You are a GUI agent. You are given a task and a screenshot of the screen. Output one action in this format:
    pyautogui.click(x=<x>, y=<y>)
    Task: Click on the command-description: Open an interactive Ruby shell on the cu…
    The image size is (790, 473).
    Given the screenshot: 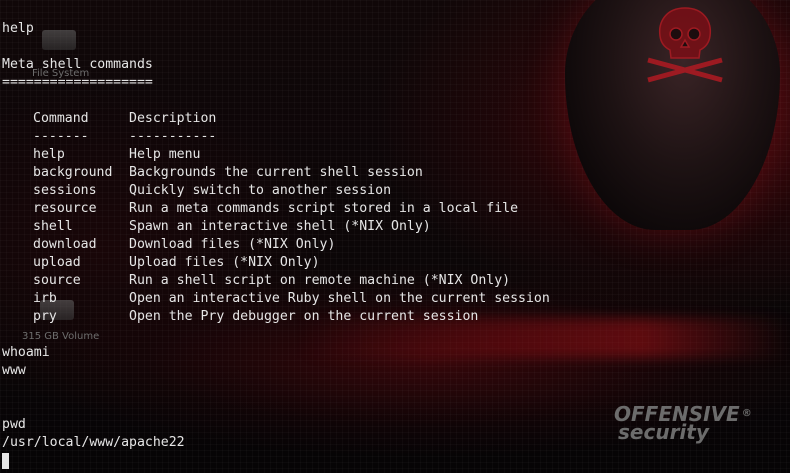 What is the action you would take?
    pyautogui.click(x=339, y=298)
    